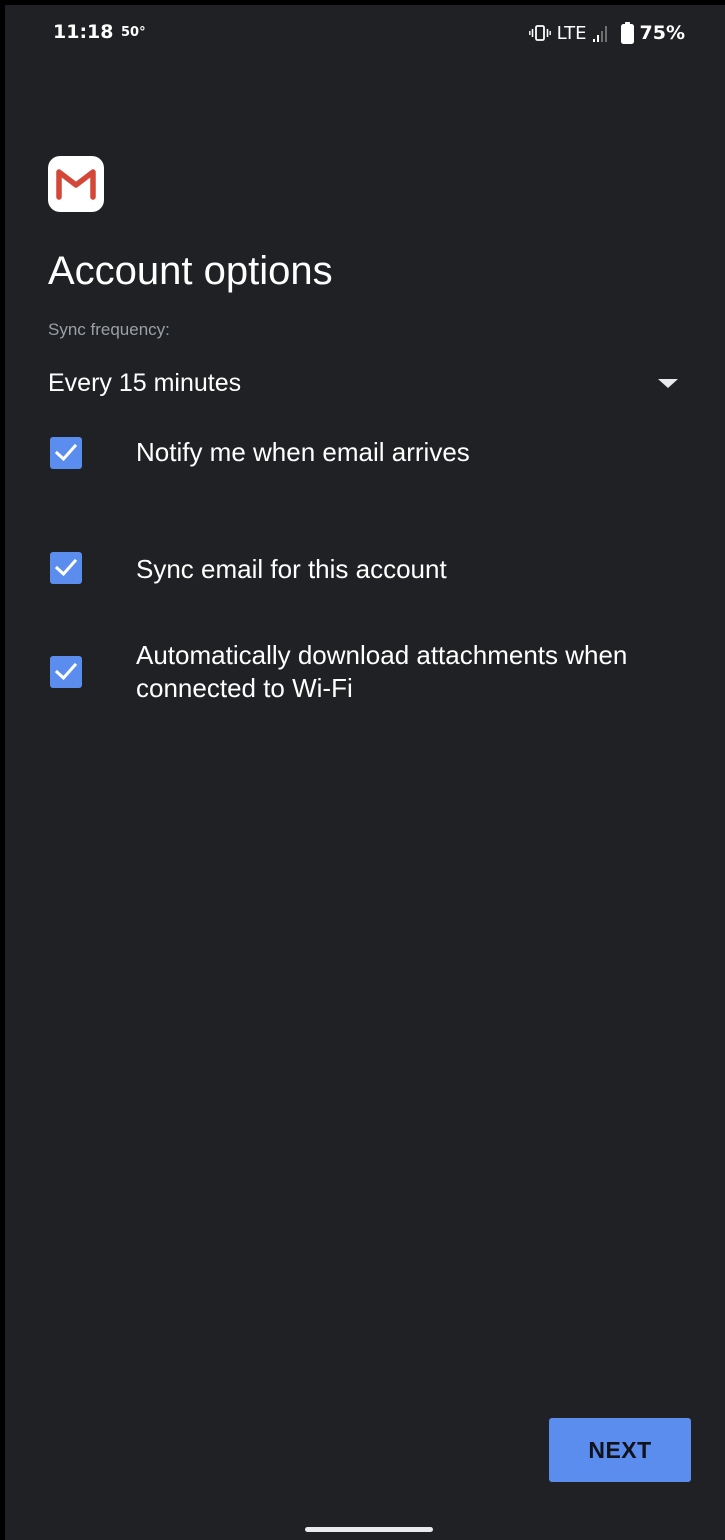  Describe the element at coordinates (627, 33) in the screenshot. I see `battery-icon` at that location.